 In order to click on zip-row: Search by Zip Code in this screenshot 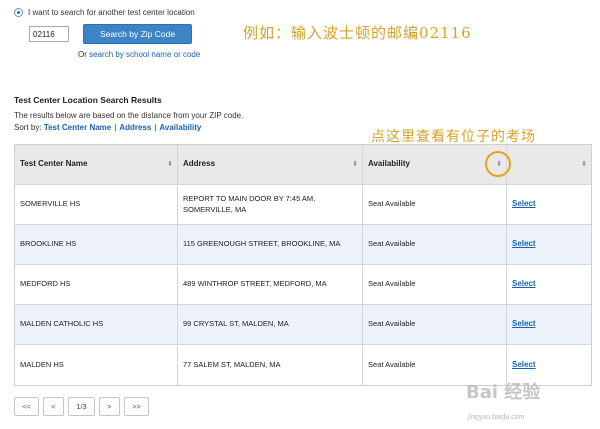, I will do `click(136, 34)`.